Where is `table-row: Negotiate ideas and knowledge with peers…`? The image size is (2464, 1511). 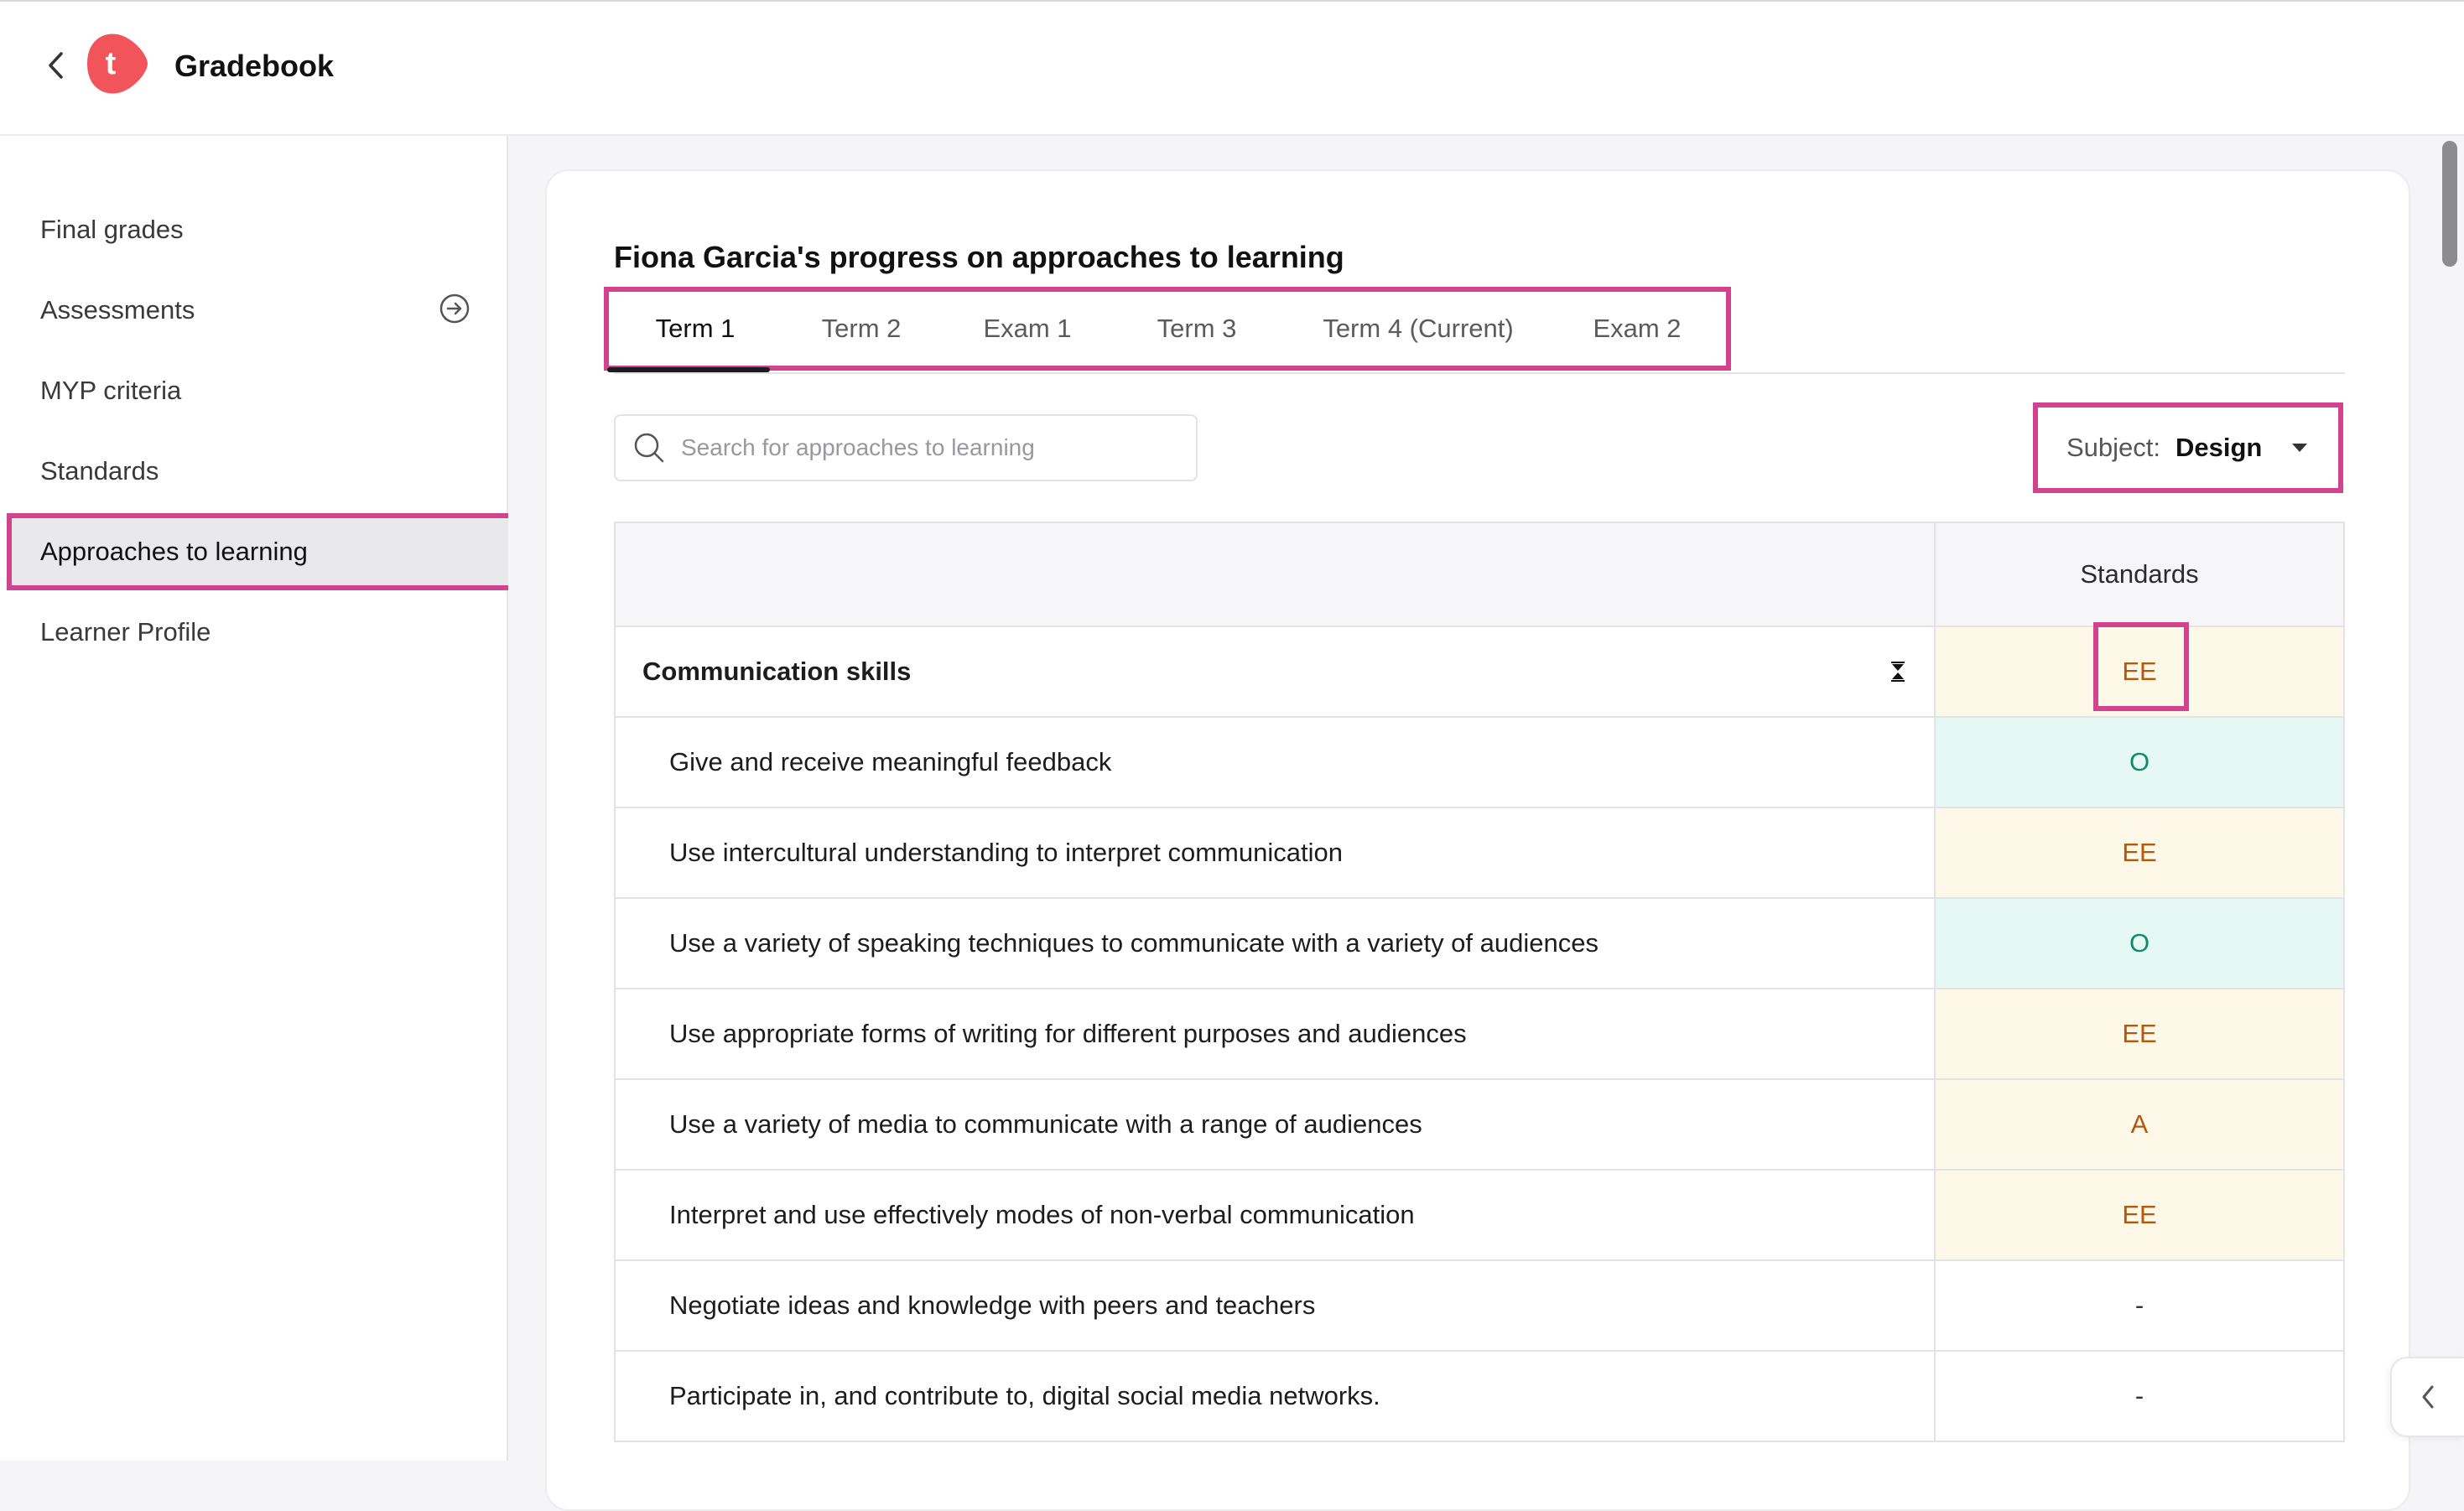 table-row: Negotiate ideas and knowledge with peers… is located at coordinates (1479, 1306).